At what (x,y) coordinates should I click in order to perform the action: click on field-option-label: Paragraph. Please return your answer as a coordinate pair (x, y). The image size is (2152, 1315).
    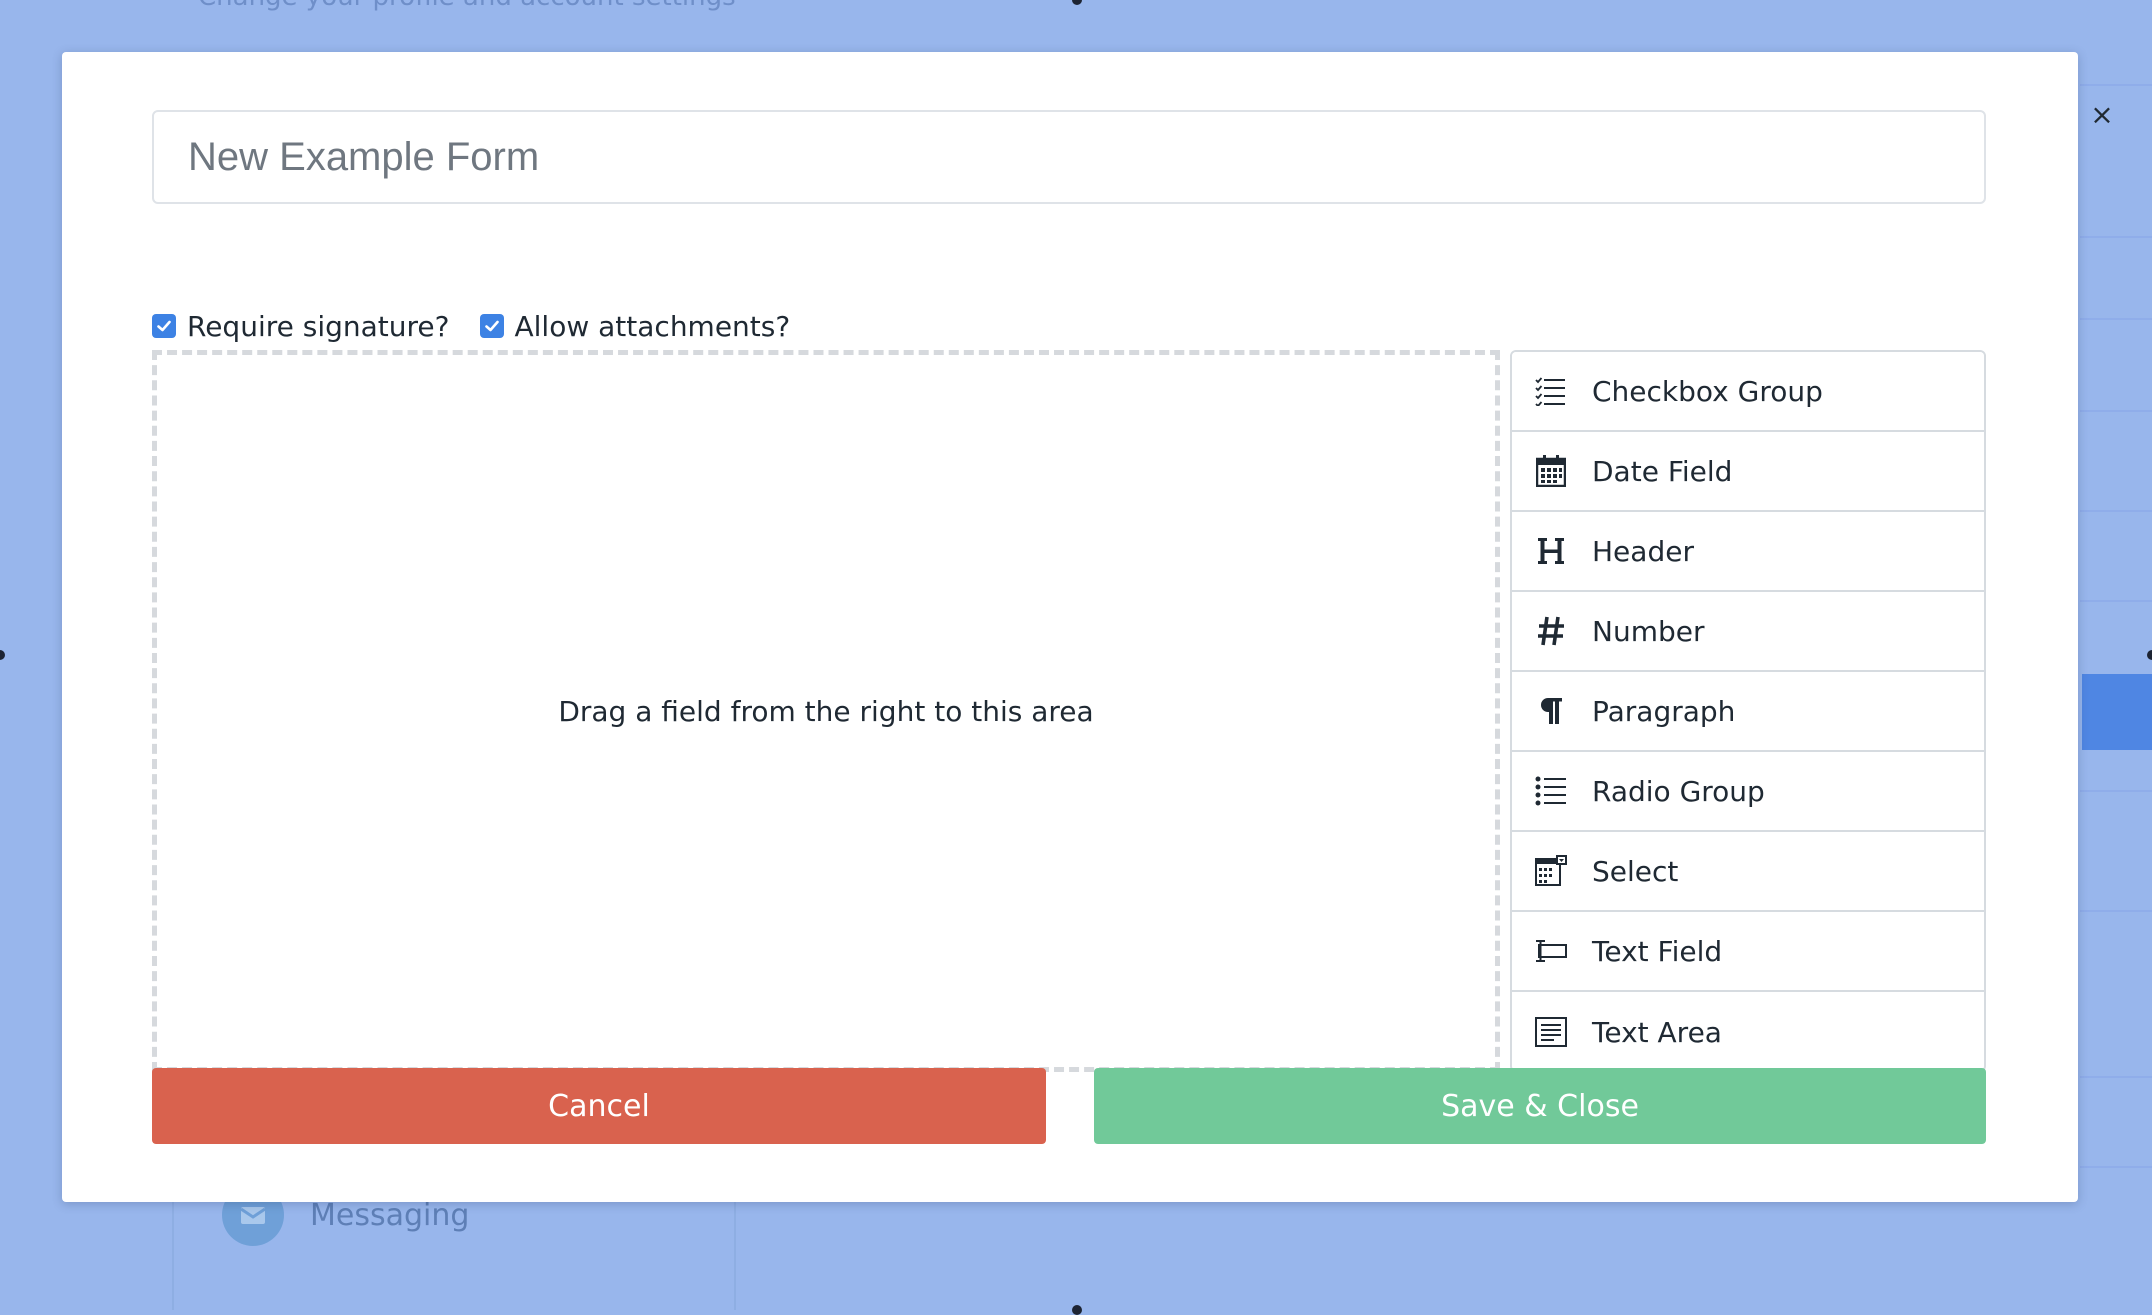
    Looking at the image, I should click on (1664, 711).